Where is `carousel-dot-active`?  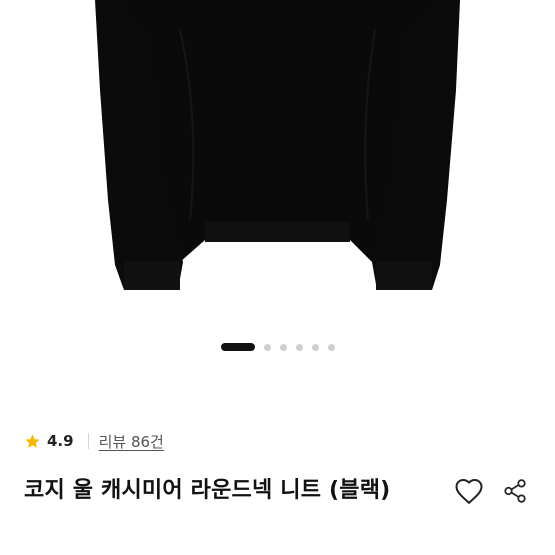 carousel-dot-active is located at coordinates (237, 347).